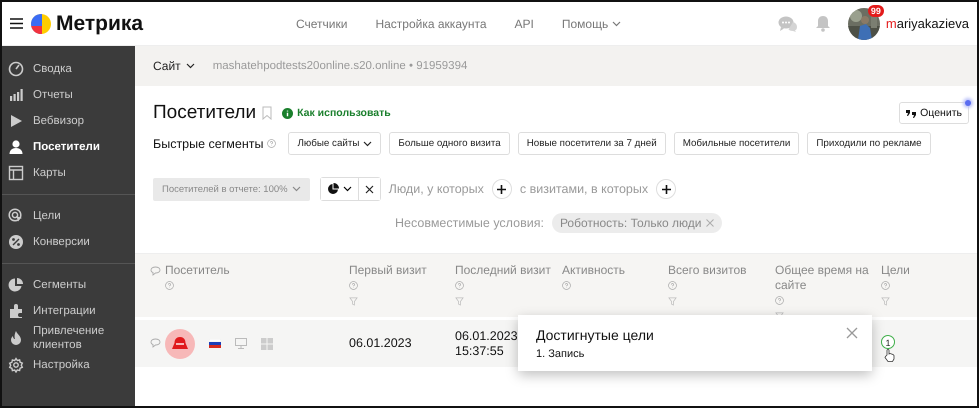  Describe the element at coordinates (204, 113) in the screenshot. I see `page-title: Посетители` at that location.